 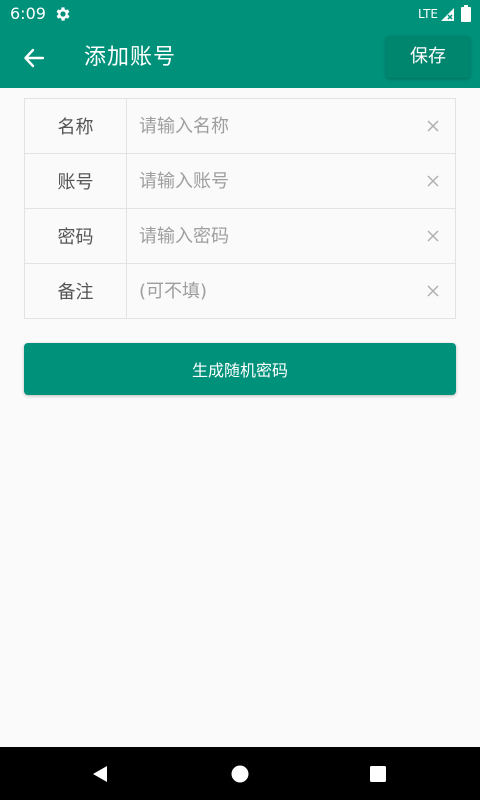 What do you see at coordinates (76, 291) in the screenshot?
I see `note-label: 备注` at bounding box center [76, 291].